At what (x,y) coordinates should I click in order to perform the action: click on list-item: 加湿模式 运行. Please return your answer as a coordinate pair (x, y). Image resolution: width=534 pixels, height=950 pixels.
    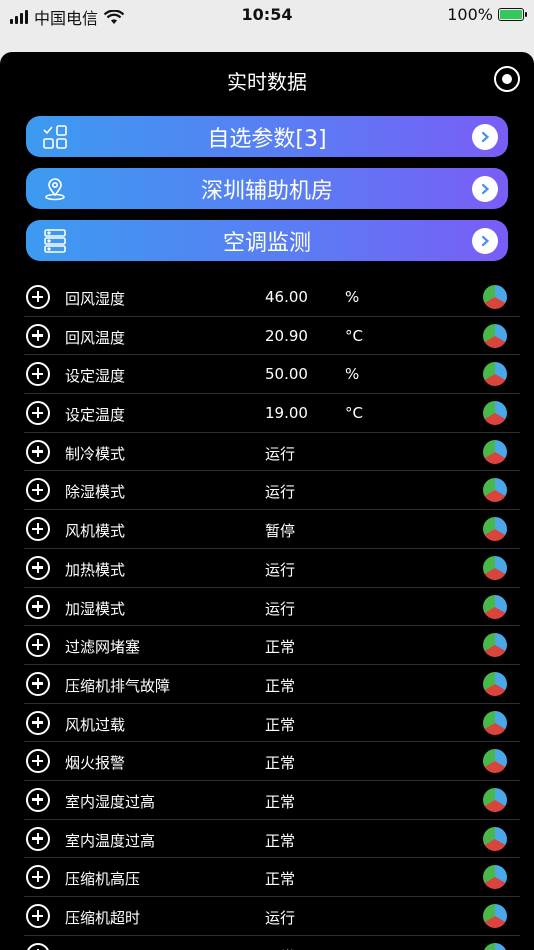
    Looking at the image, I should click on (272, 607).